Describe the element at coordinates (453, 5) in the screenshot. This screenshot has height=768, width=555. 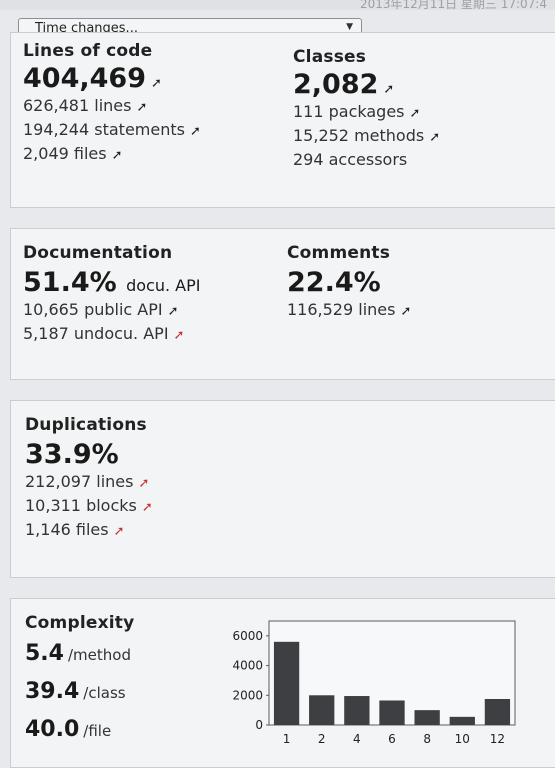
I see `timestamp-fragment: 2013年12月11日 星期三 17:07:4` at that location.